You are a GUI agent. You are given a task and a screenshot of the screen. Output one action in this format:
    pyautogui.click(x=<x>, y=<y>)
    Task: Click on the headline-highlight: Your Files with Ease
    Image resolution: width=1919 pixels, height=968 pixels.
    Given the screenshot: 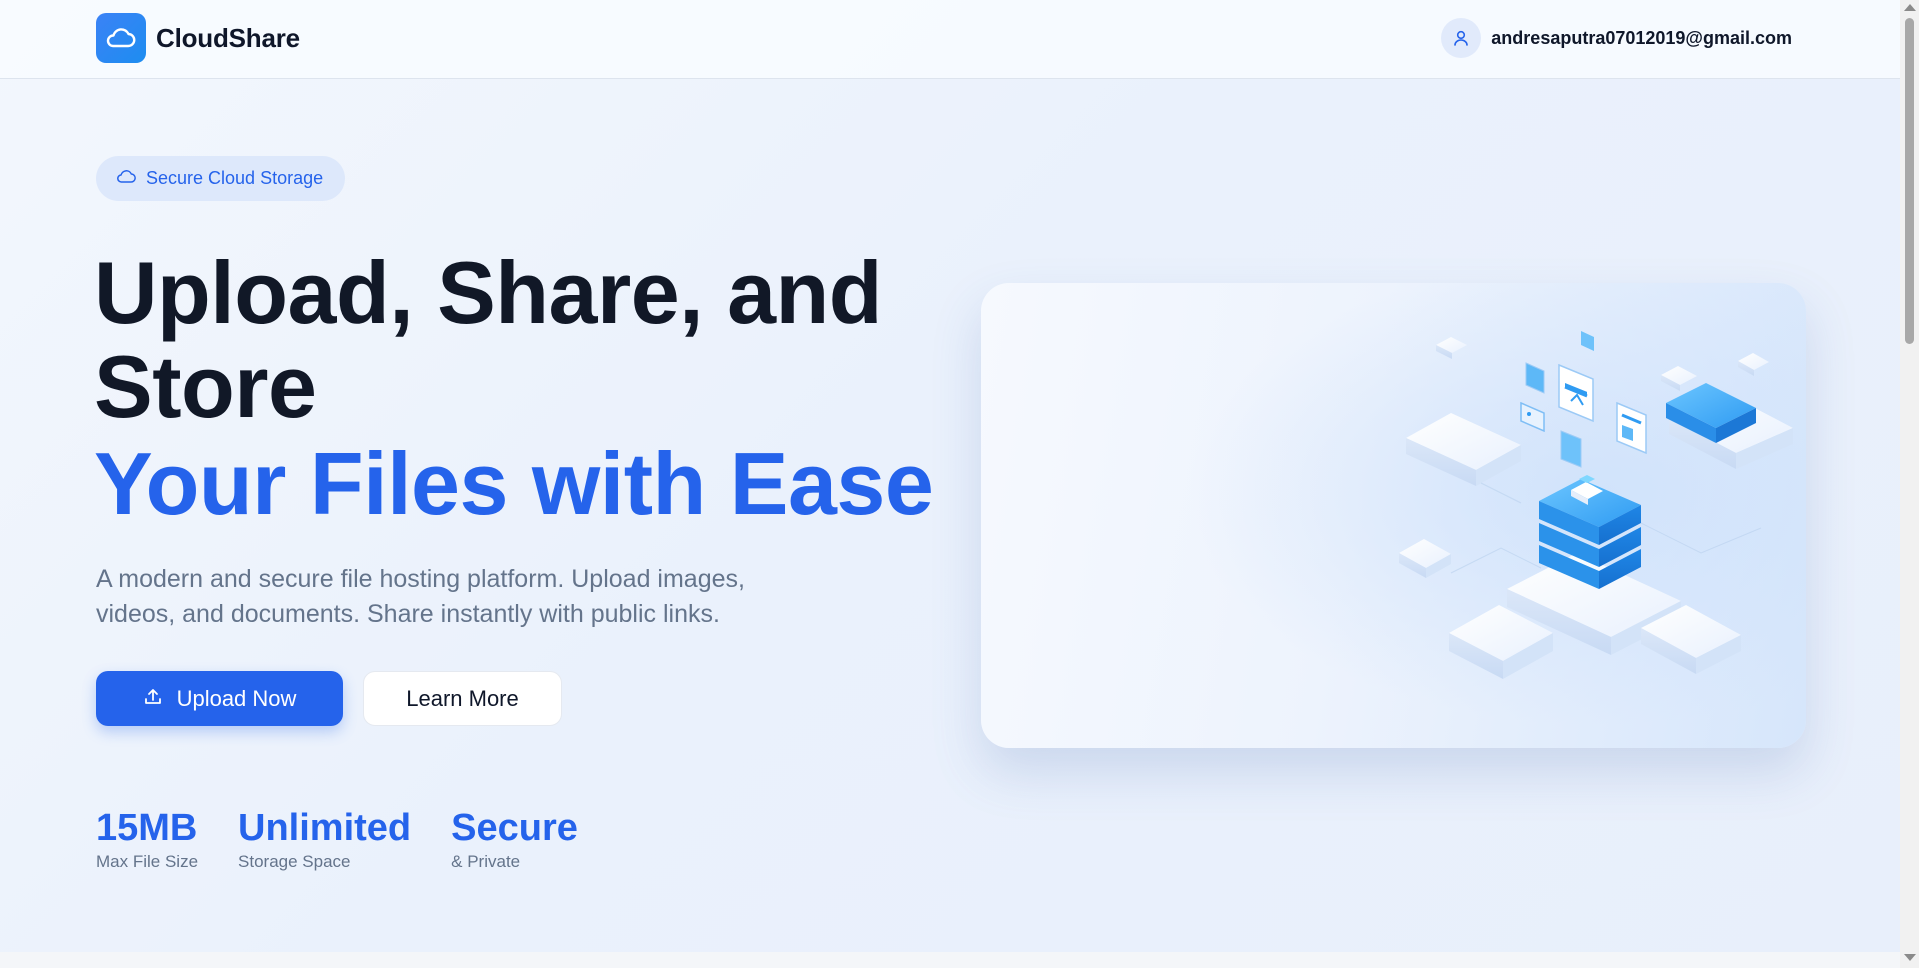 What is the action you would take?
    pyautogui.click(x=514, y=483)
    